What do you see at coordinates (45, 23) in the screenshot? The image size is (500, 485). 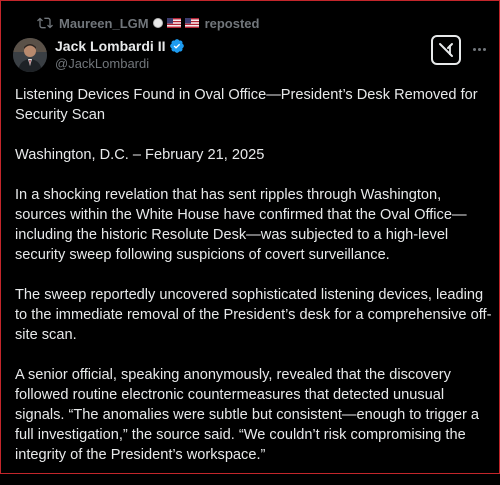 I see `retweet-icon` at bounding box center [45, 23].